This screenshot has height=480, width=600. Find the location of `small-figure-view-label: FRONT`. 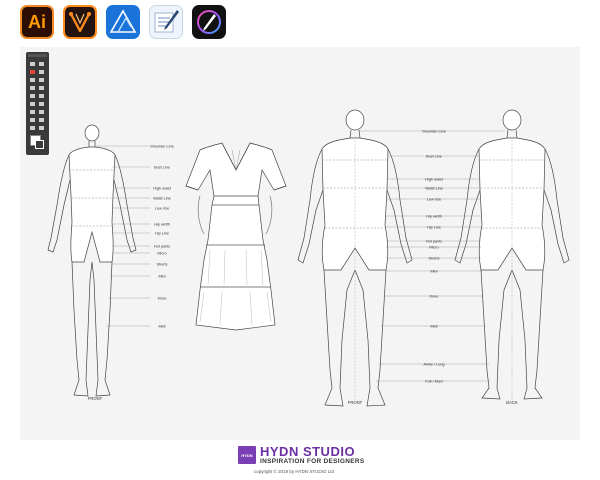

small-figure-view-label: FRONT is located at coordinates (95, 398).